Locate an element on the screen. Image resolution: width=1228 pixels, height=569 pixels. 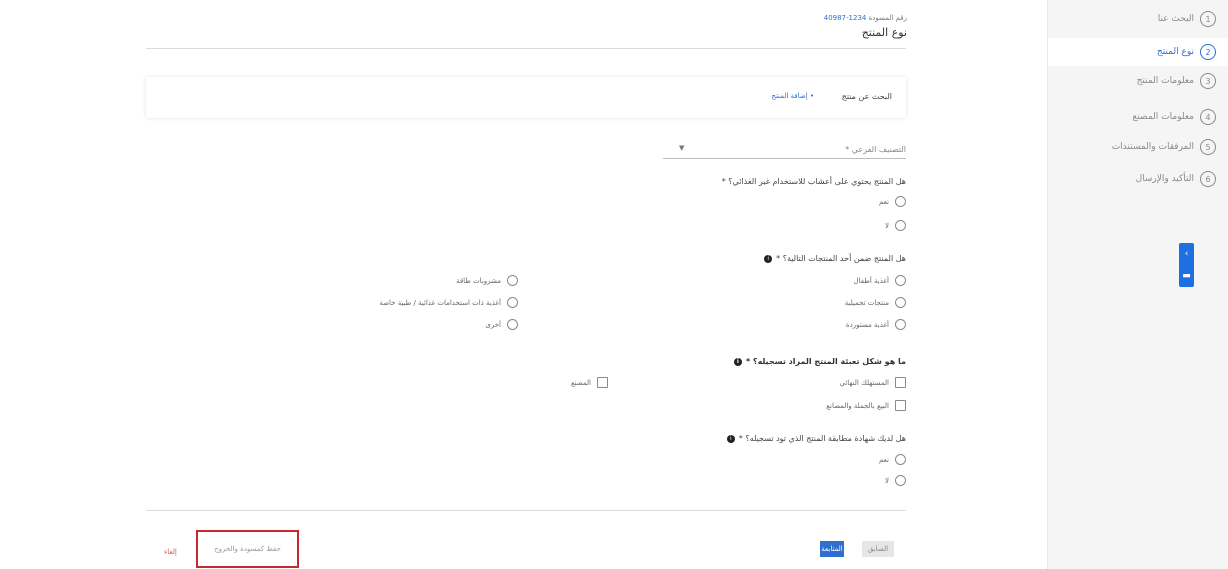
step-number: 4 is located at coordinates (1208, 117).